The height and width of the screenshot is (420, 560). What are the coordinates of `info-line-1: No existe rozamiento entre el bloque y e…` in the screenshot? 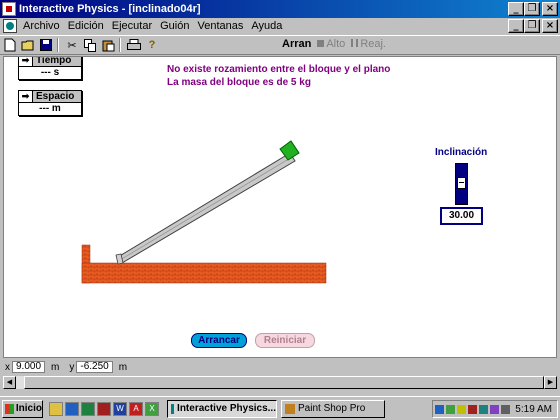 It's located at (279, 69).